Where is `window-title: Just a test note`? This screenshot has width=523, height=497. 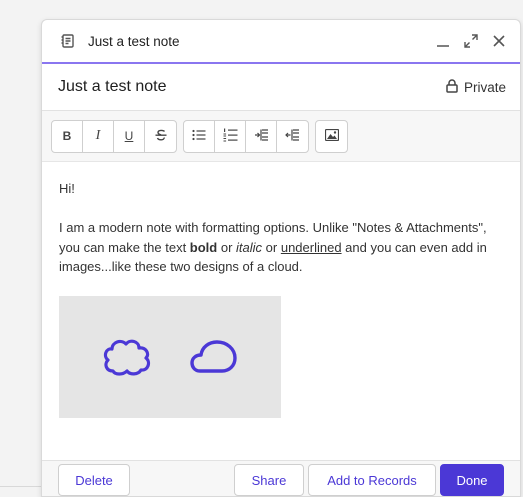 window-title: Just a test note is located at coordinates (134, 41).